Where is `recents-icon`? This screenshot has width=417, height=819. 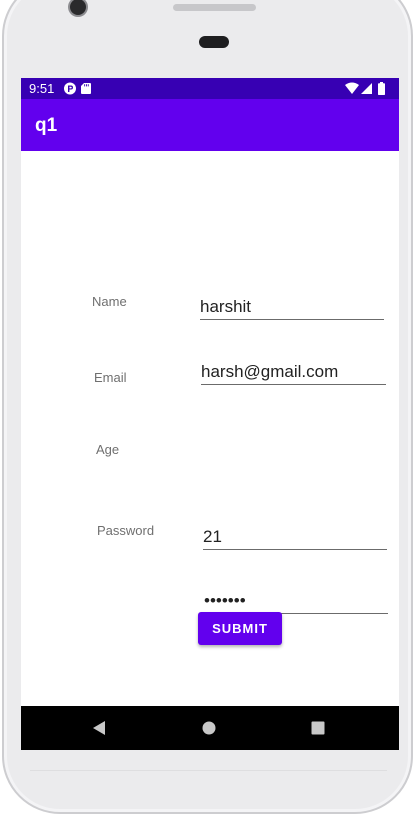
recents-icon is located at coordinates (318, 728).